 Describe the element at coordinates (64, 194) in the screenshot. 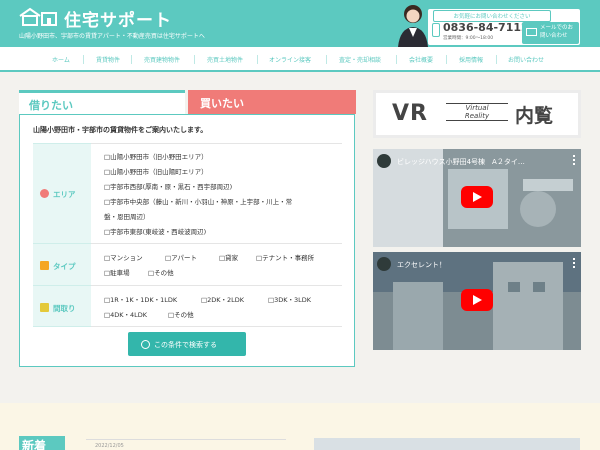

I see `area-label: エリア` at that location.